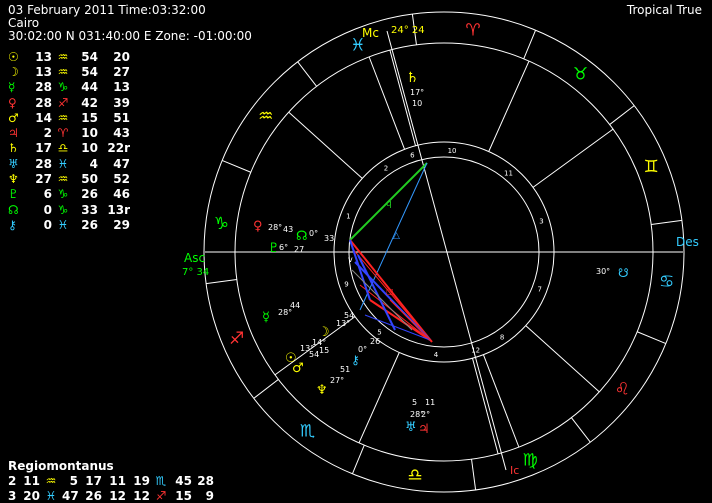 The height and width of the screenshot is (503, 712). What do you see at coordinates (302, 236) in the screenshot?
I see `north-node-icon: ☊` at bounding box center [302, 236].